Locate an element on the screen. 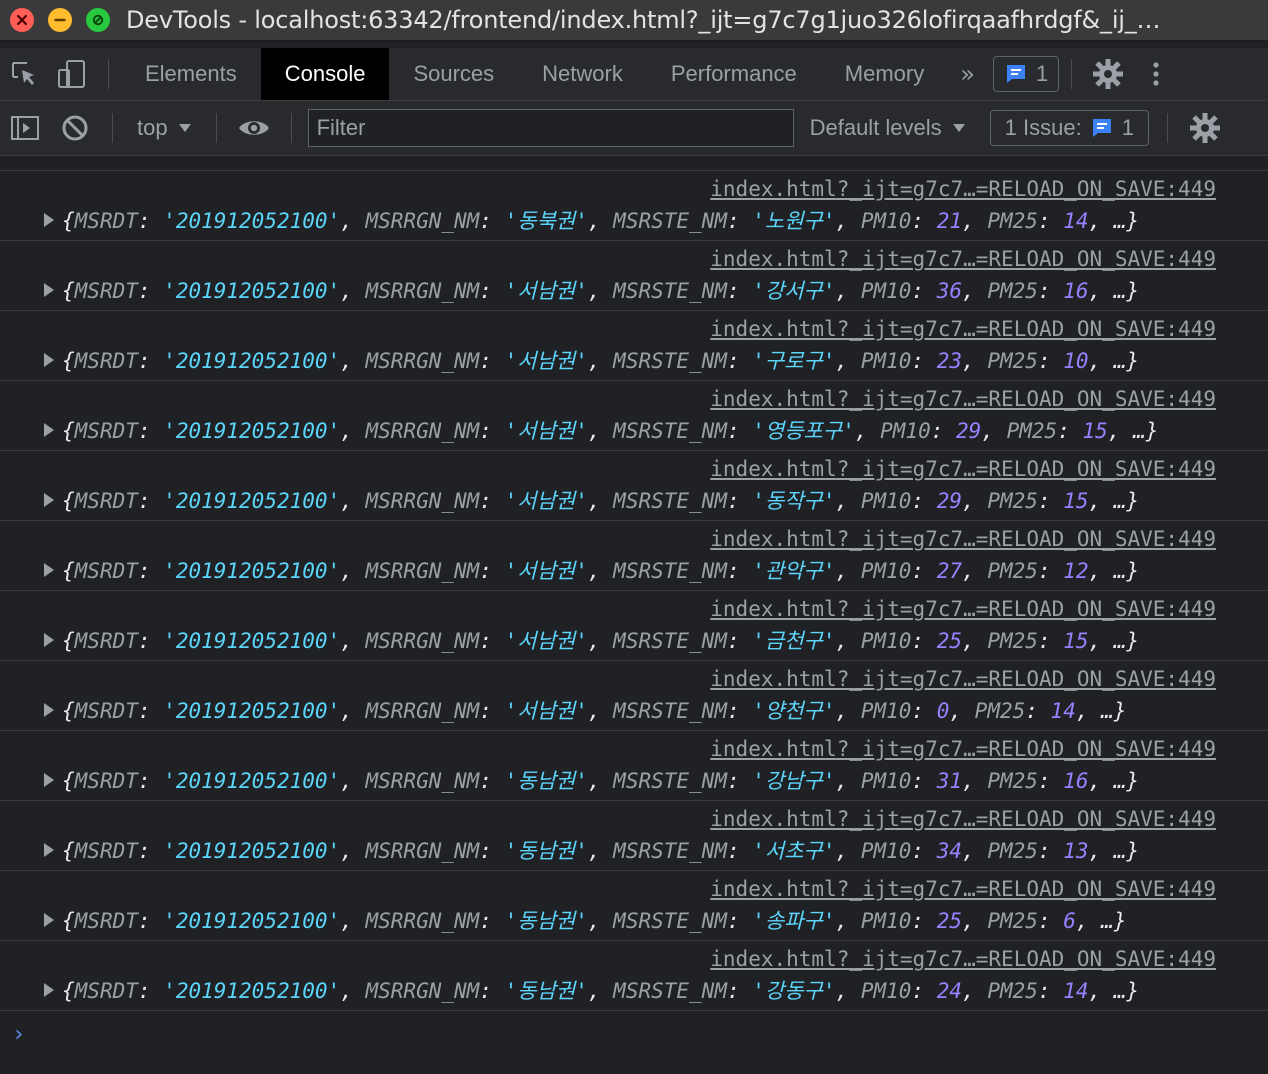 This screenshot has height=1074, width=1268. customize-menu-button is located at coordinates (1156, 74).